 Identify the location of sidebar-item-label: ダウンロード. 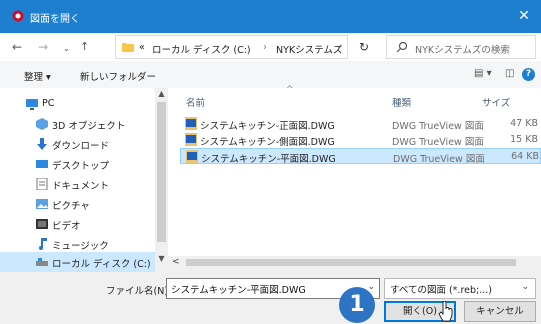
(81, 146).